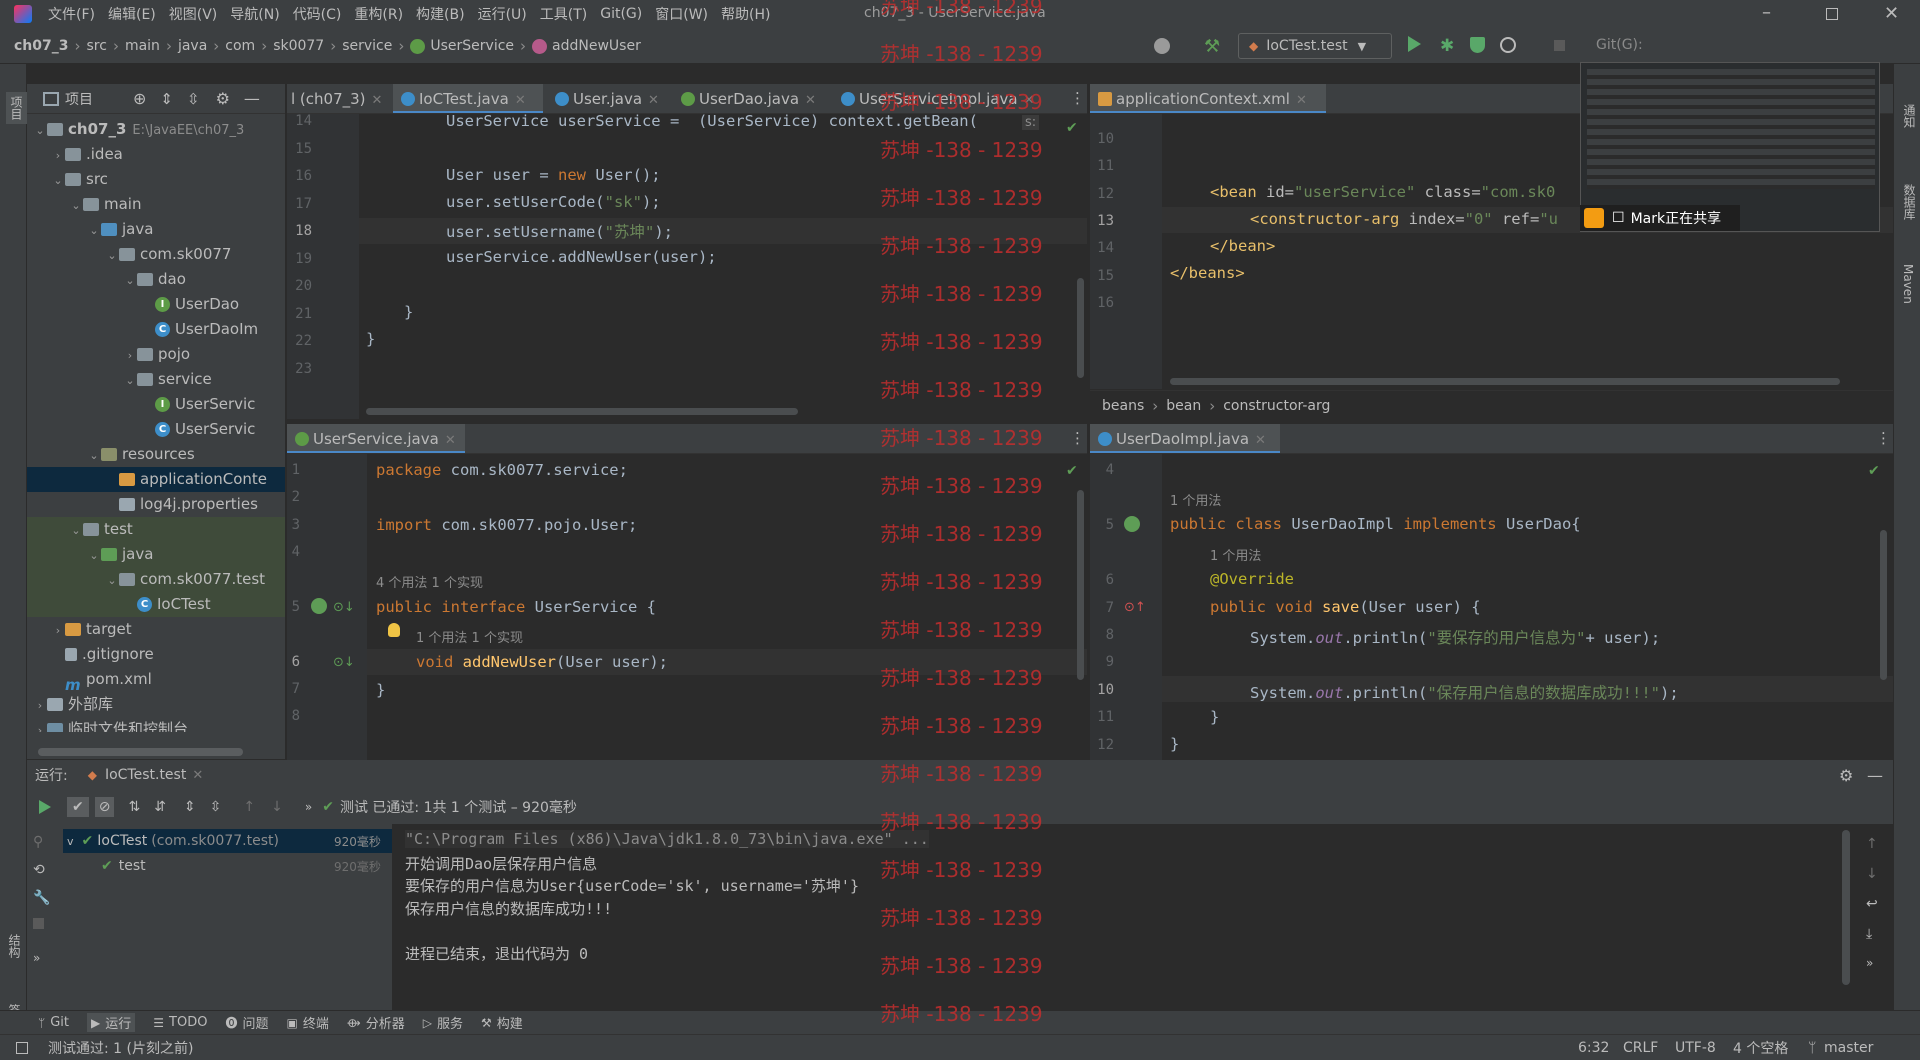 The width and height of the screenshot is (1920, 1060). Describe the element at coordinates (132, 14) in the screenshot. I see `menu-item: 编辑(E)` at that location.